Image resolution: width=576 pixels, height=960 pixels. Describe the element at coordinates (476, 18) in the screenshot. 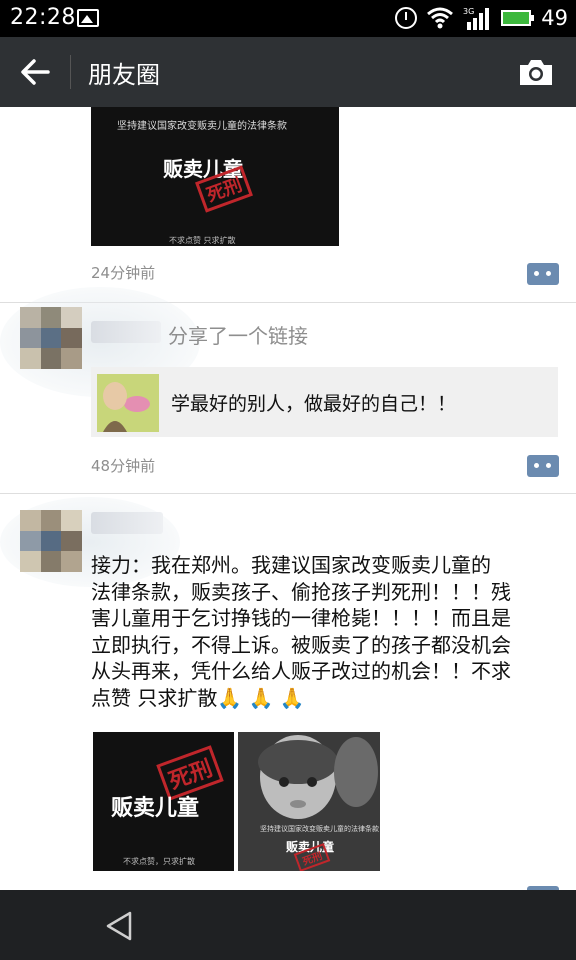

I see `3g-signal-icon: 3G` at that location.